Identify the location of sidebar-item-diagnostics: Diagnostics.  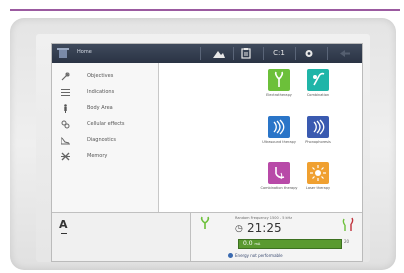
(105, 141).